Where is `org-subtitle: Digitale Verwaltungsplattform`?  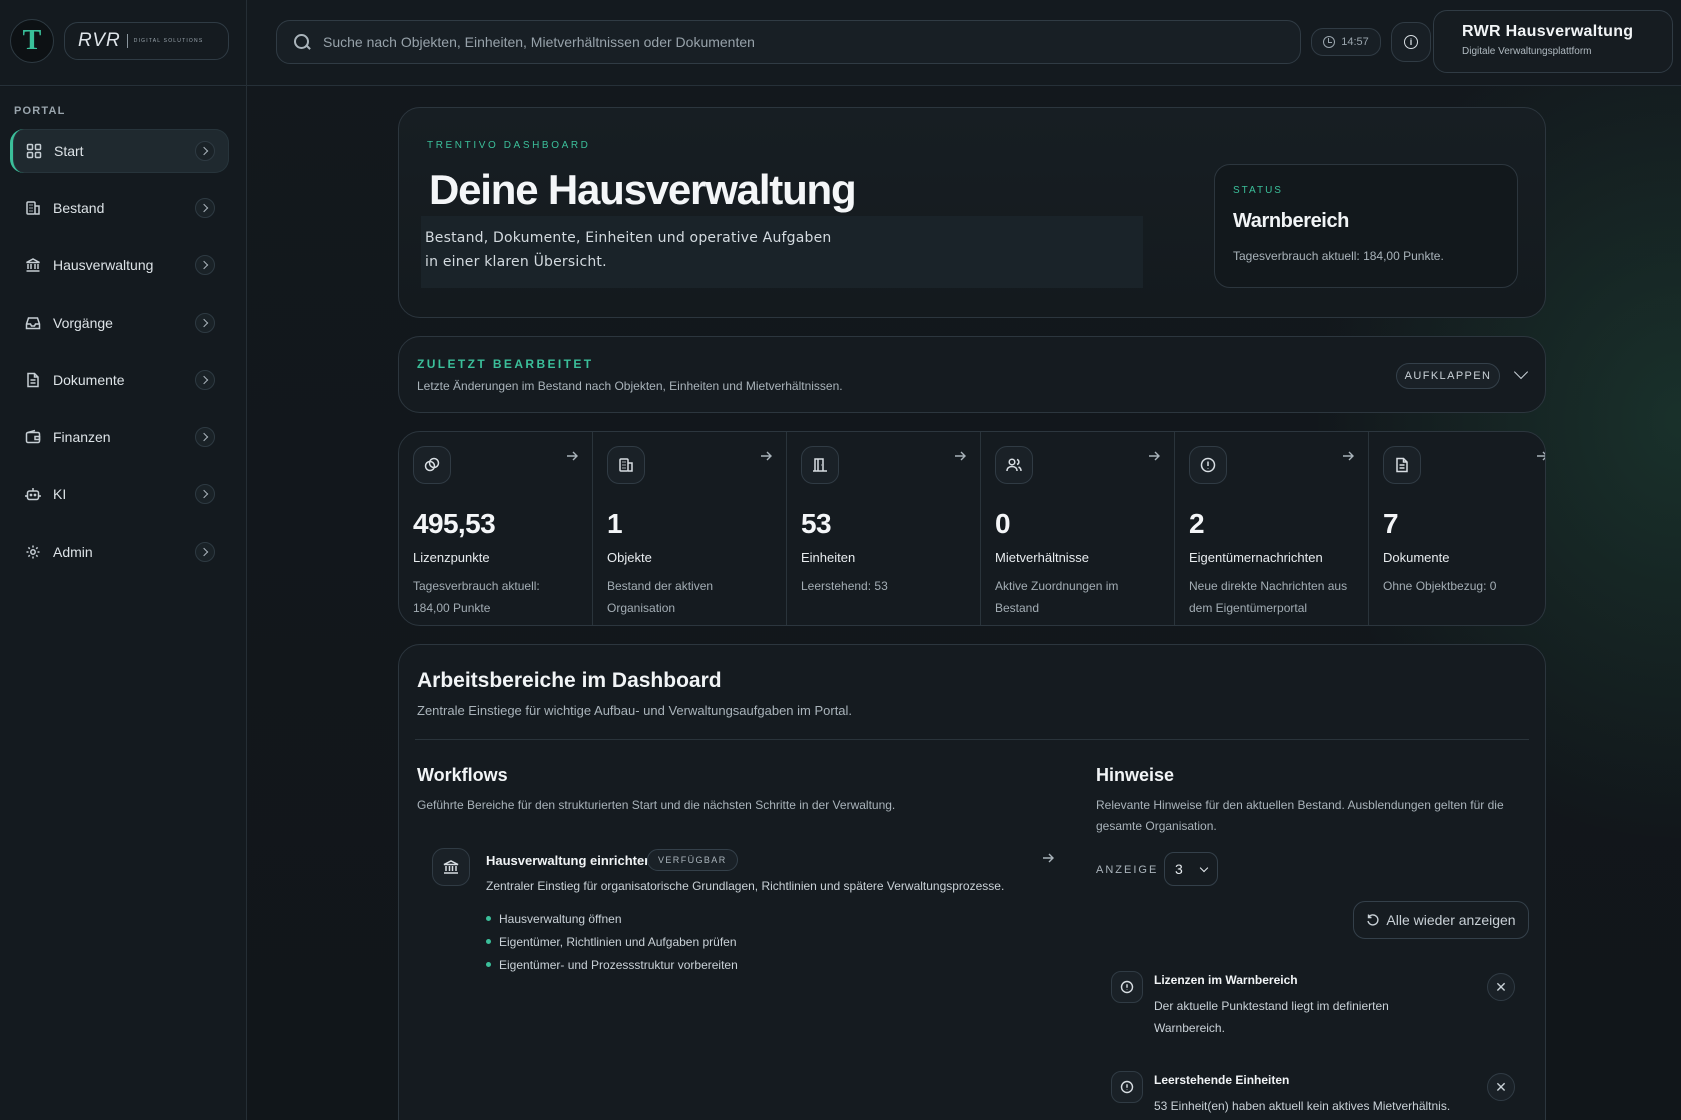
org-subtitle: Digitale Verwaltungsplattform is located at coordinates (1527, 51).